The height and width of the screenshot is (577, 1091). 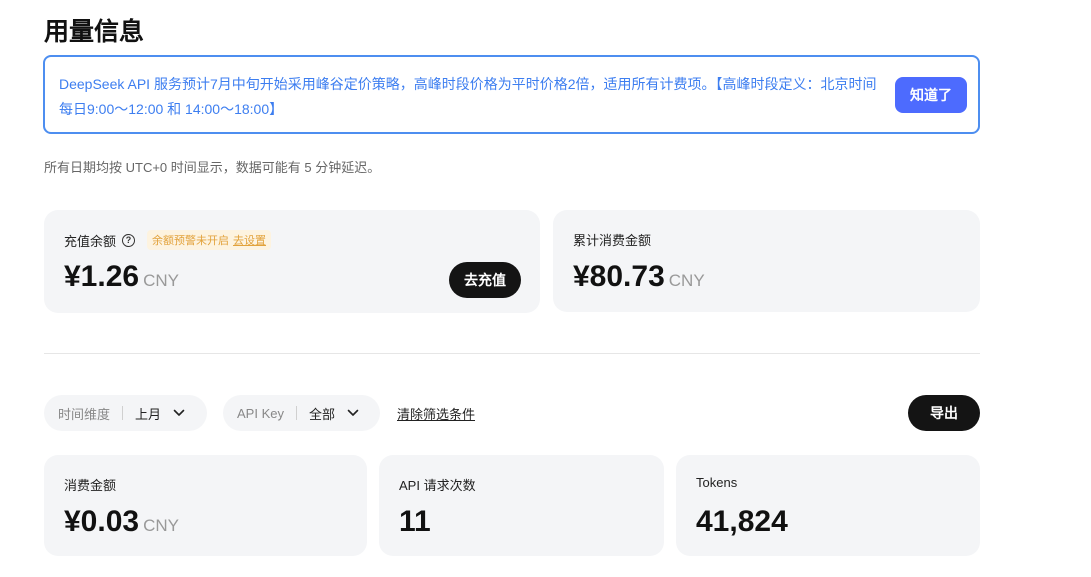 I want to click on balance-warning-badge: 余额预警未开启 去设置, so click(x=209, y=240).